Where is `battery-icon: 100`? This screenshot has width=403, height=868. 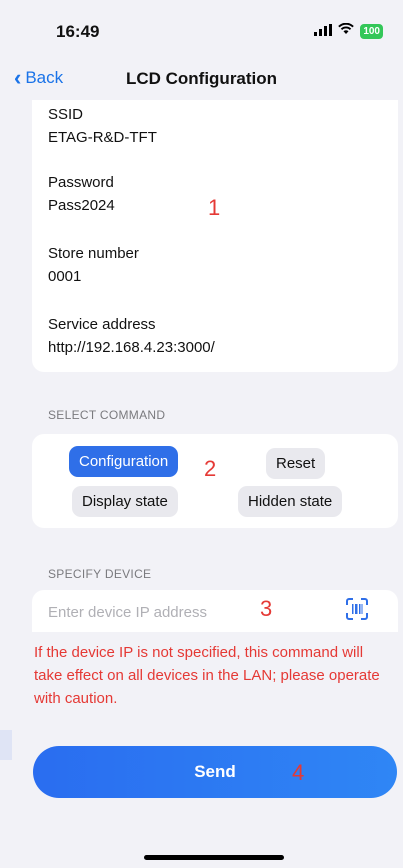 battery-icon: 100 is located at coordinates (371, 31).